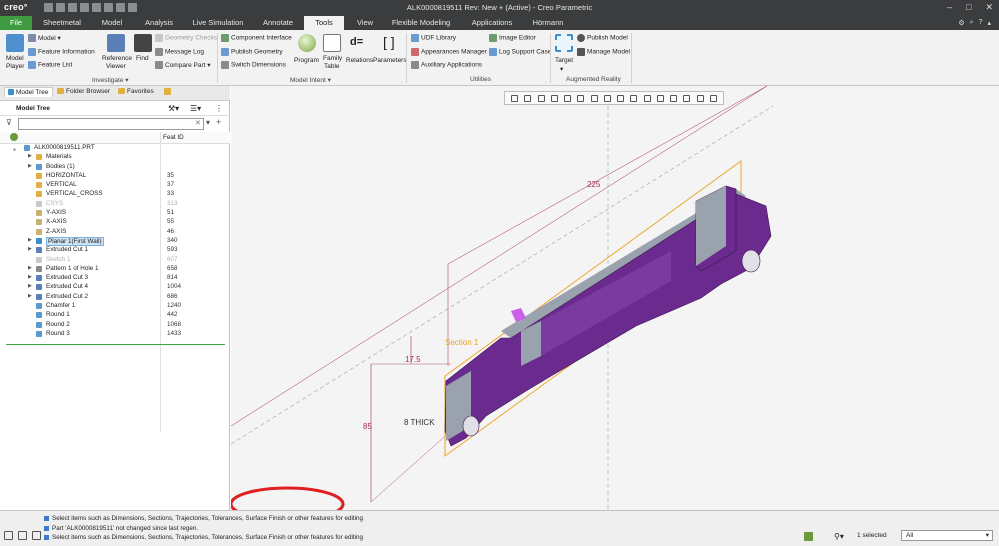  What do you see at coordinates (961, 23) in the screenshot?
I see `settings-icon: ⚙` at bounding box center [961, 23].